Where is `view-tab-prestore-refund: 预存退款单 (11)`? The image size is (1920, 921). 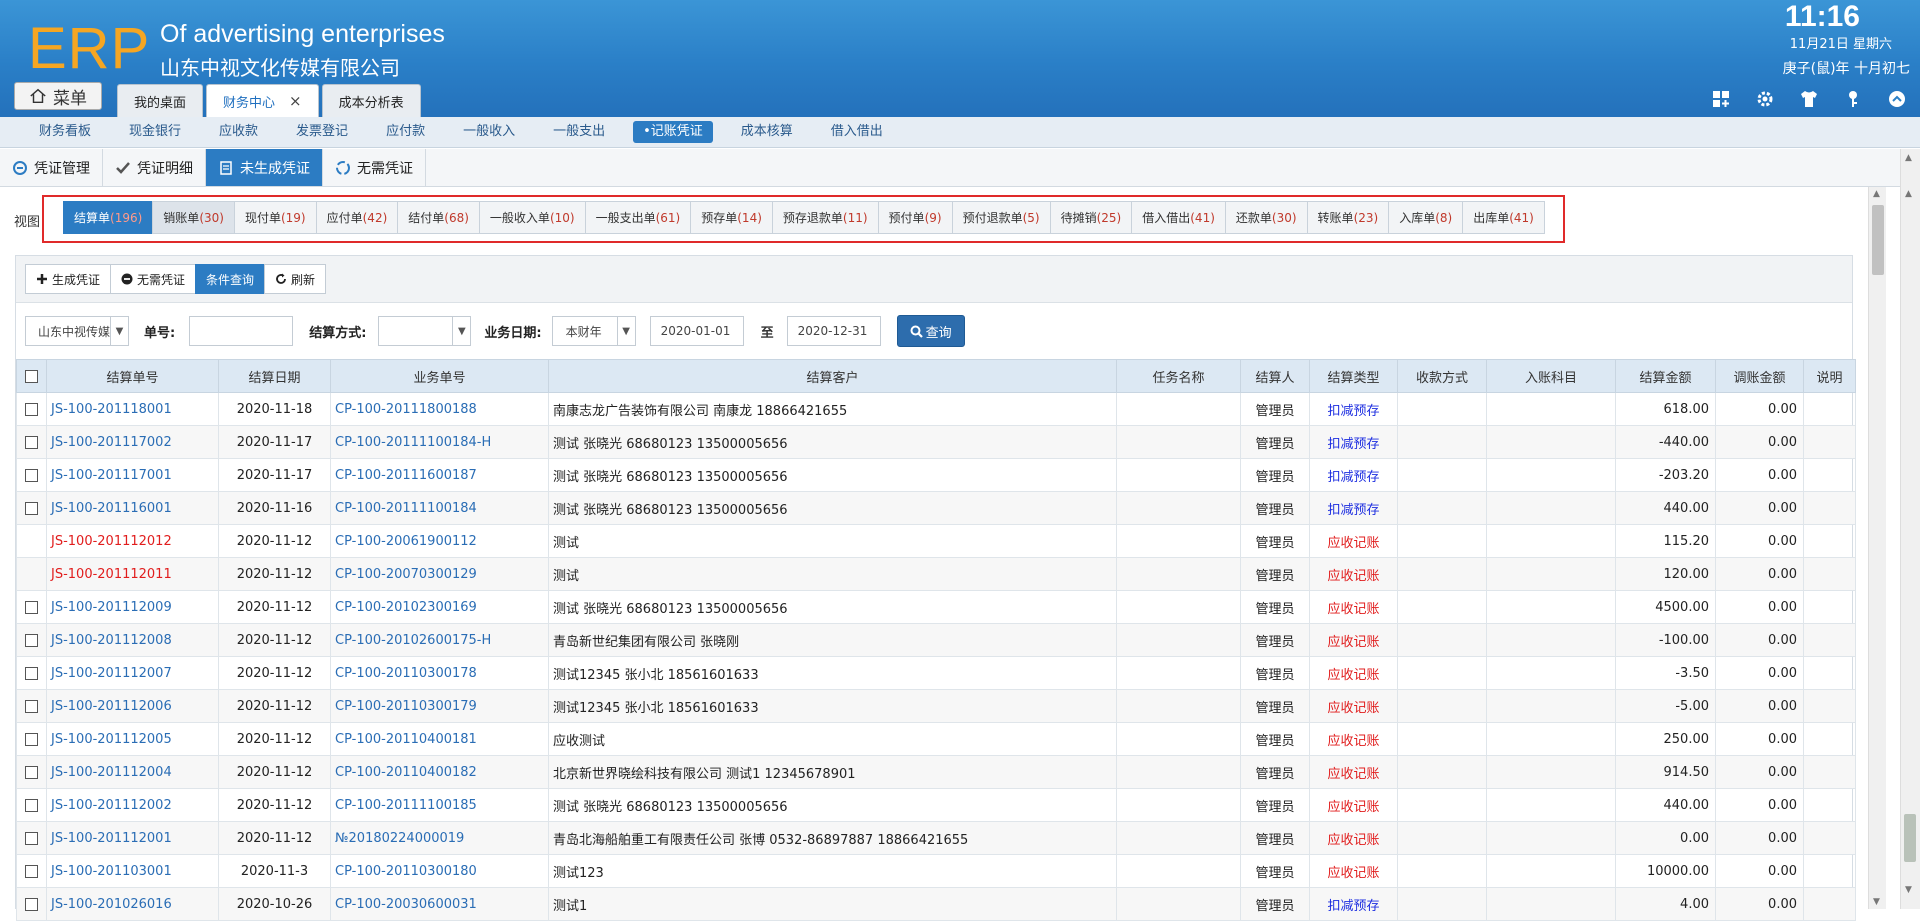
view-tab-prestore-refund: 预存退款单 (11) is located at coordinates (825, 217).